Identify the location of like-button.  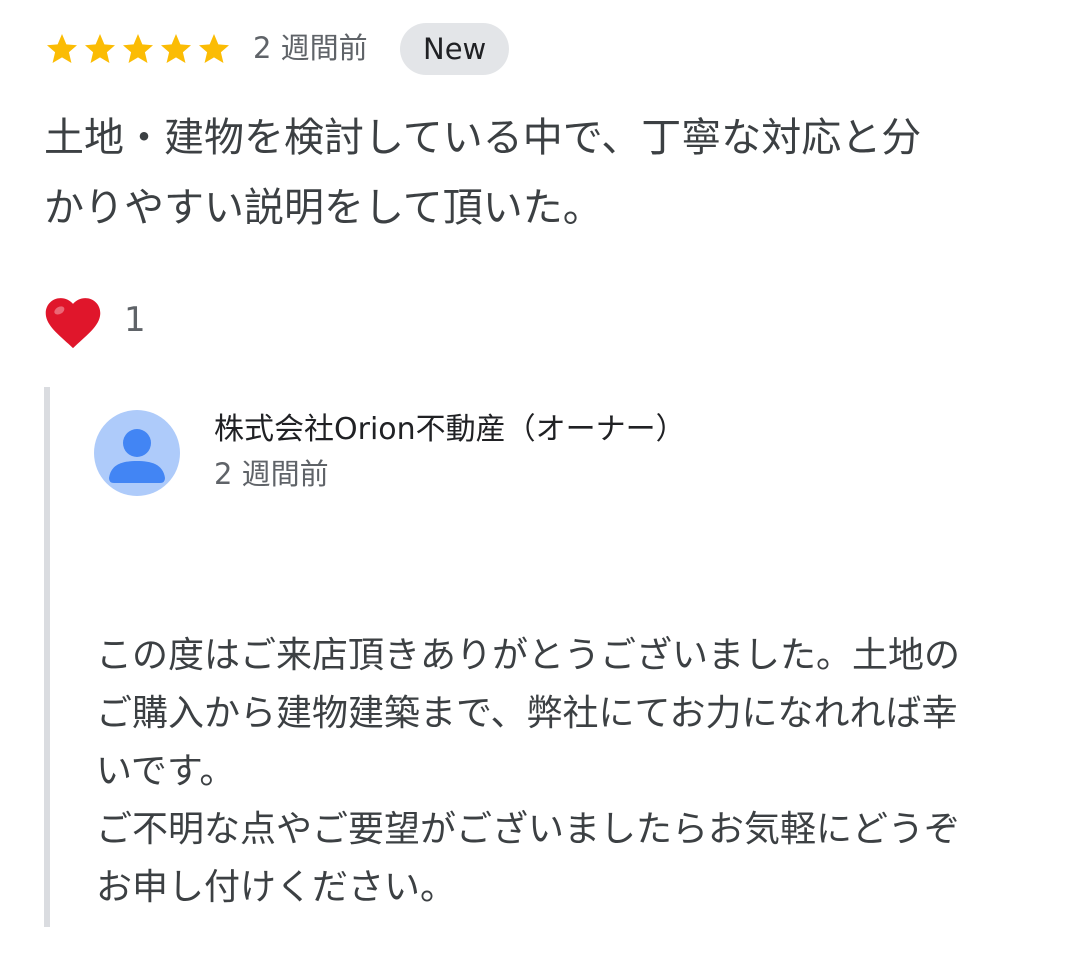
(73, 320).